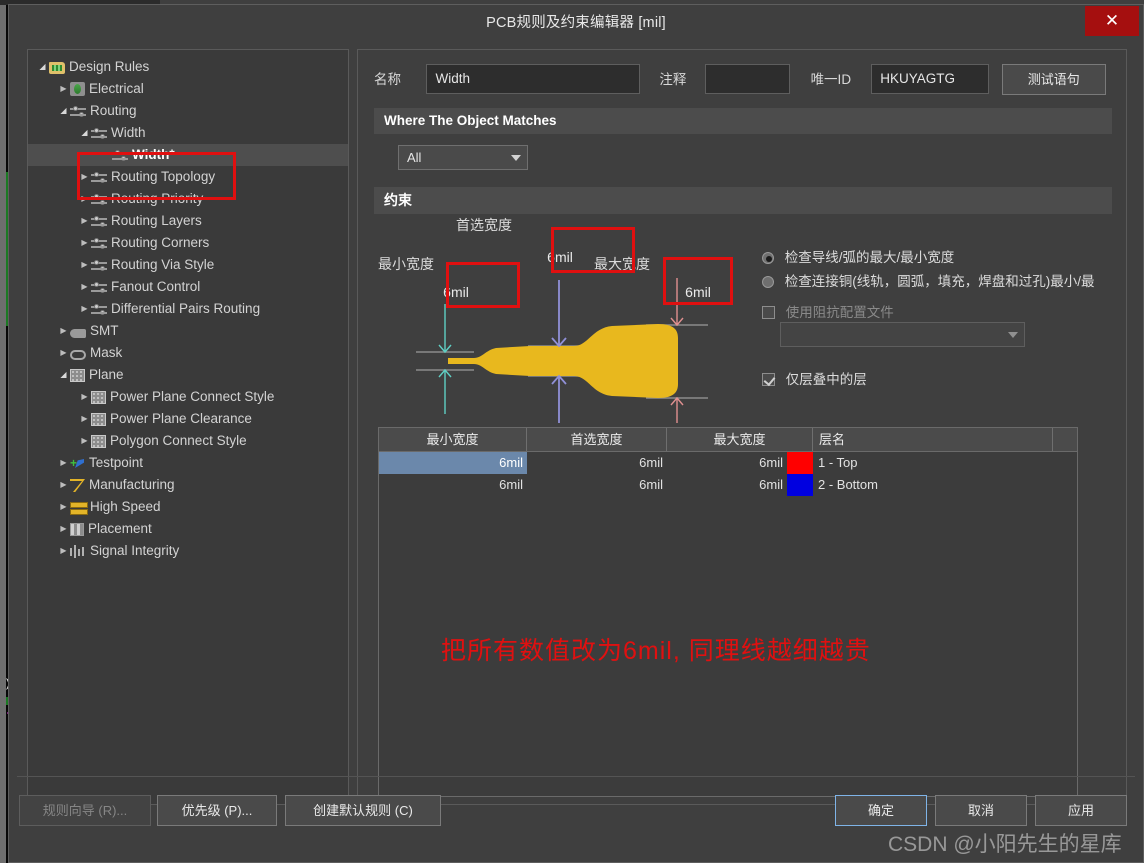 The height and width of the screenshot is (863, 1144). What do you see at coordinates (188, 287) in the screenshot?
I see `sidebar-item-fanout-control: ▶ Fanout Control` at bounding box center [188, 287].